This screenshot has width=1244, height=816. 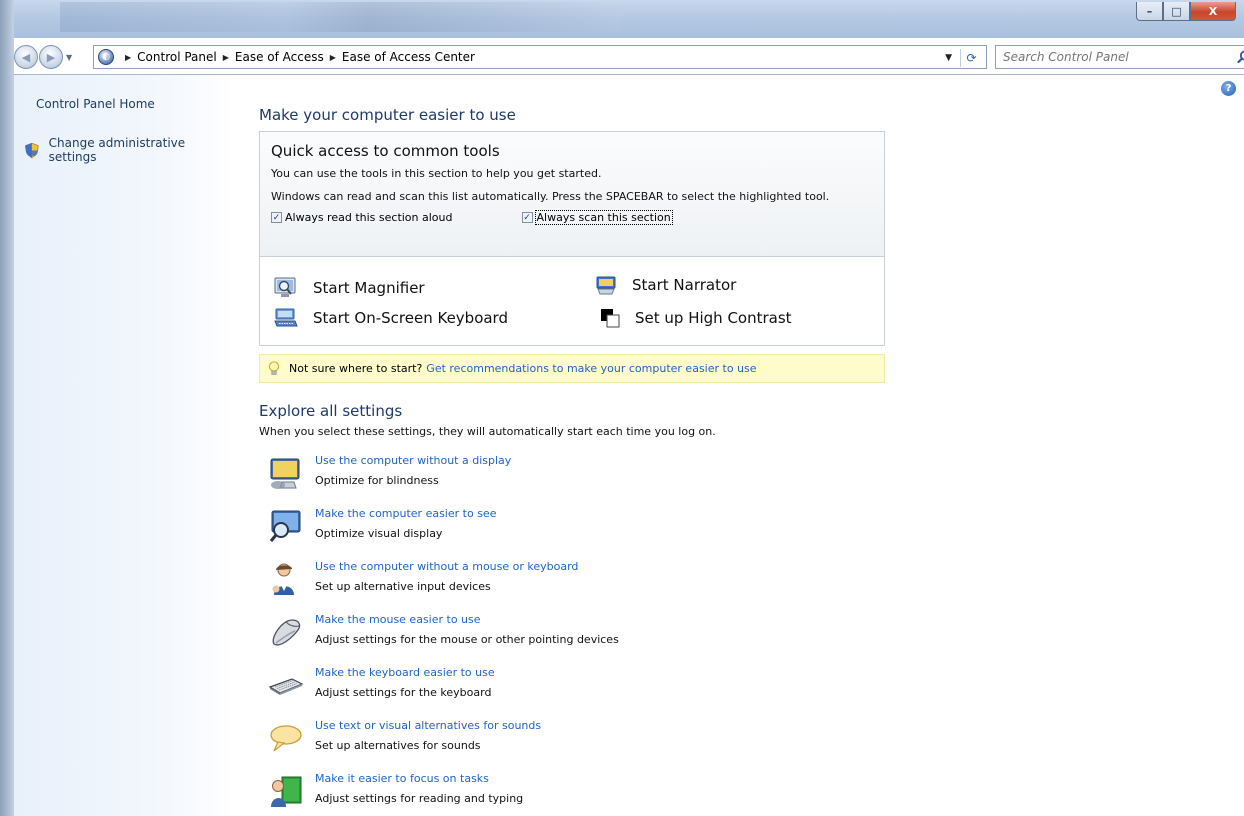 What do you see at coordinates (377, 480) in the screenshot?
I see `use-without-display-desc: Optimize for blindness` at bounding box center [377, 480].